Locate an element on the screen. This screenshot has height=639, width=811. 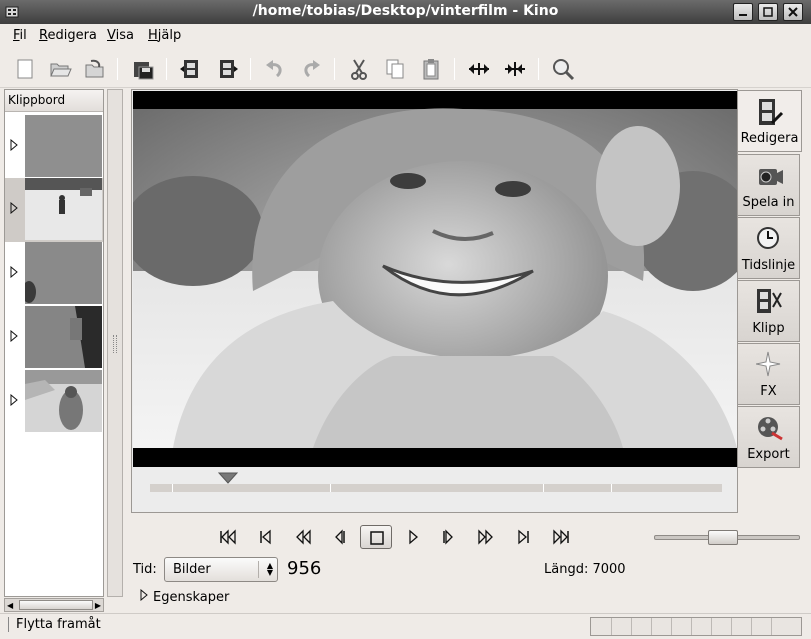
clock-icon is located at coordinates (768, 238).